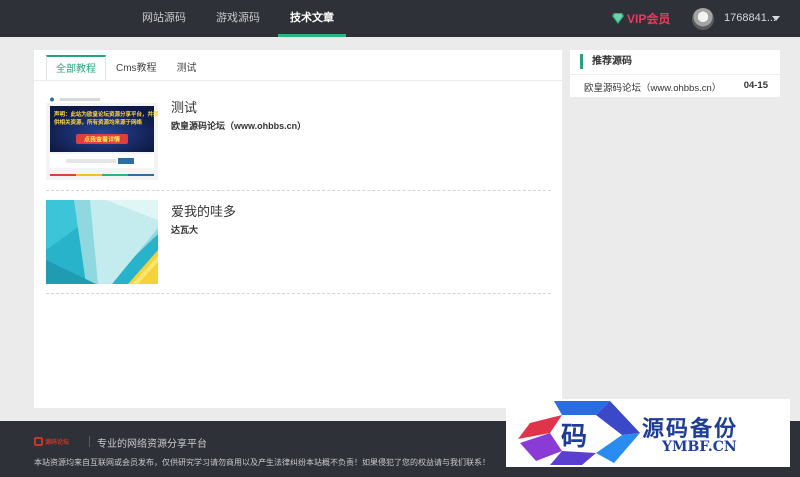 Image resolution: width=800 pixels, height=477 pixels. Describe the element at coordinates (38, 441) in the screenshot. I see `logo-mark-icon` at that location.